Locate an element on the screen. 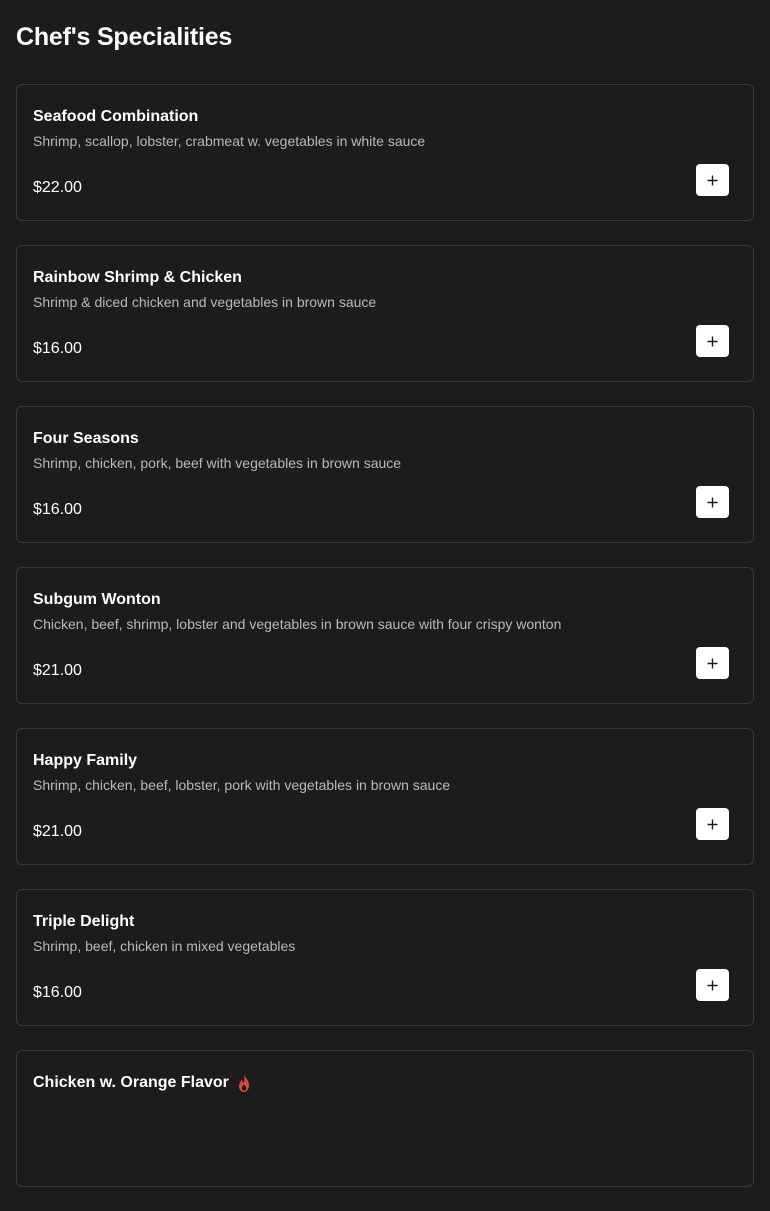 The height and width of the screenshot is (1211, 770). item-name: Rainbow Shrimp & Chicken is located at coordinates (137, 277).